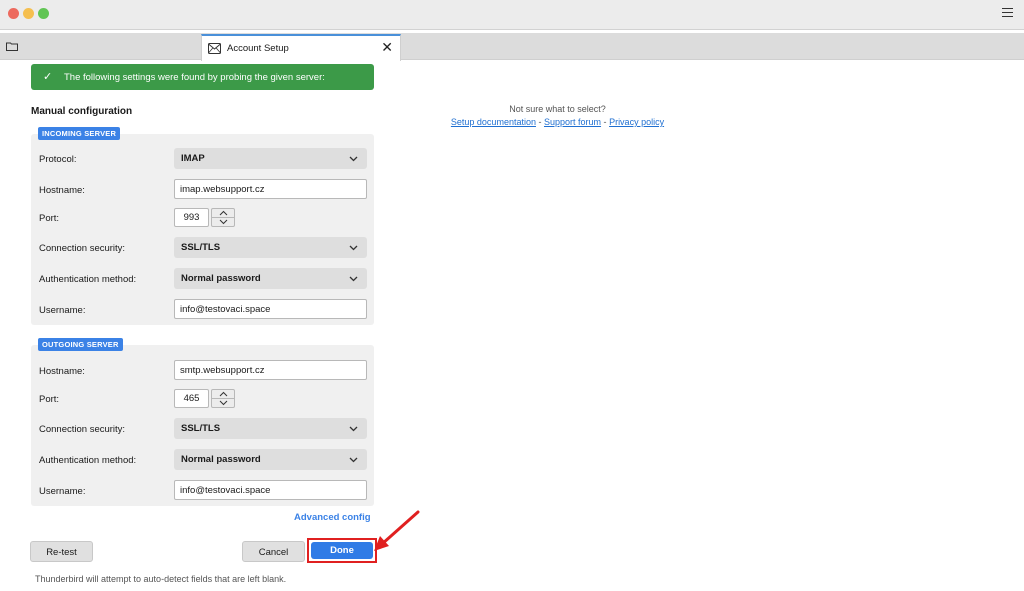 Image resolution: width=1024 pixels, height=591 pixels. Describe the element at coordinates (79, 133) in the screenshot. I see `incoming-server-badge: INCOMING SERVER` at that location.